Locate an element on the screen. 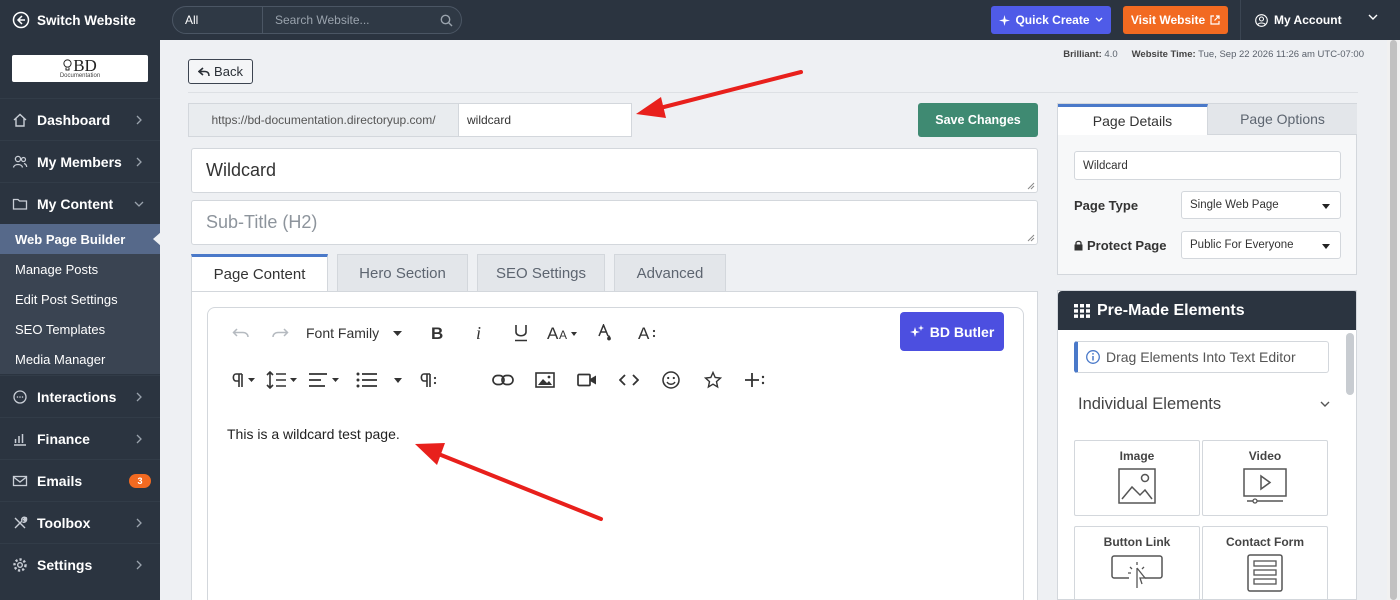  sidebar-item-finance: Finance is located at coordinates (80, 438).